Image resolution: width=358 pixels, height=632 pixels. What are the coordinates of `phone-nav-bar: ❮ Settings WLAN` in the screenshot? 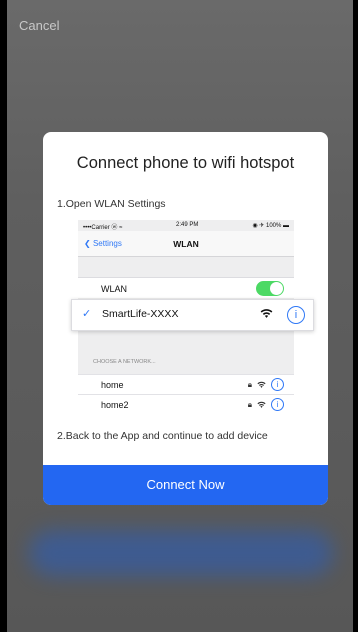 It's located at (186, 244).